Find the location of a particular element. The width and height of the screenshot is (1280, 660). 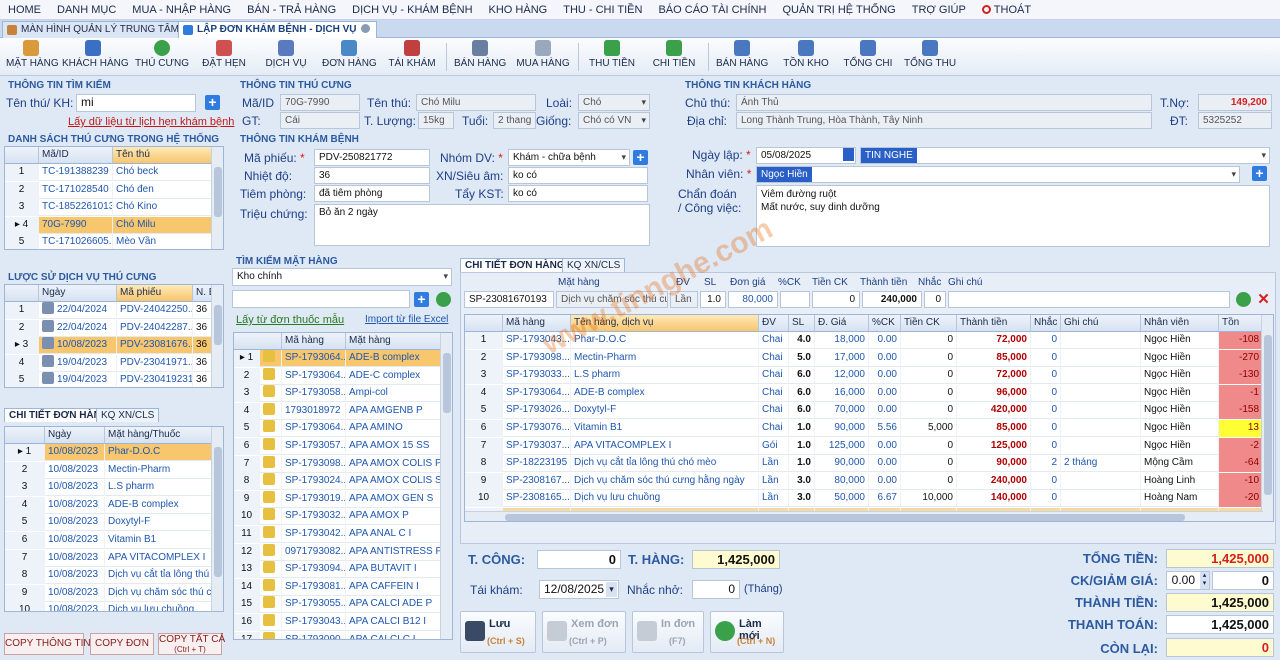

column-header: Mã/ID is located at coordinates (76, 155).